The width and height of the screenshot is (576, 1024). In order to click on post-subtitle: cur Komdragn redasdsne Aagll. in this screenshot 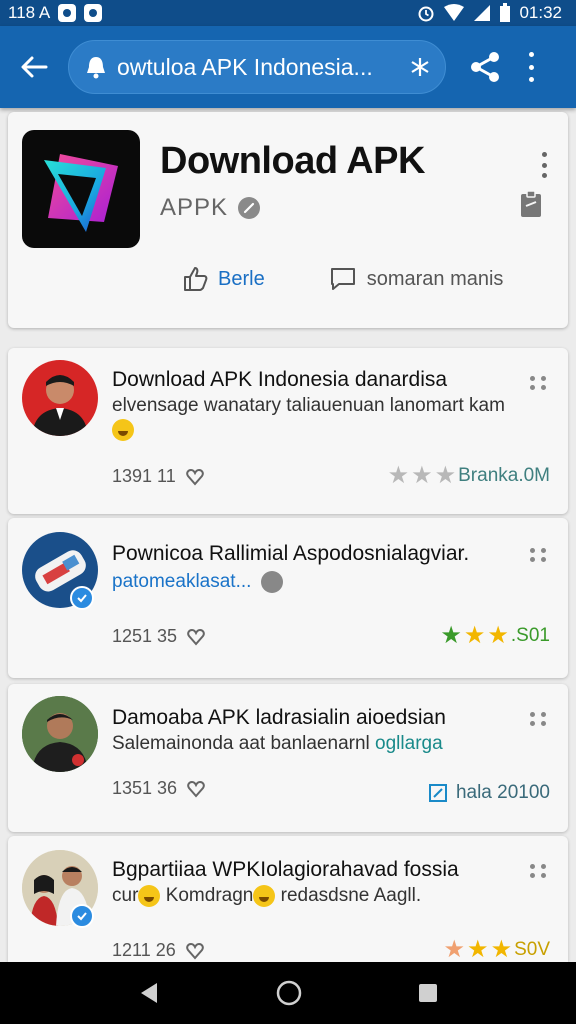, I will do `click(312, 896)`.